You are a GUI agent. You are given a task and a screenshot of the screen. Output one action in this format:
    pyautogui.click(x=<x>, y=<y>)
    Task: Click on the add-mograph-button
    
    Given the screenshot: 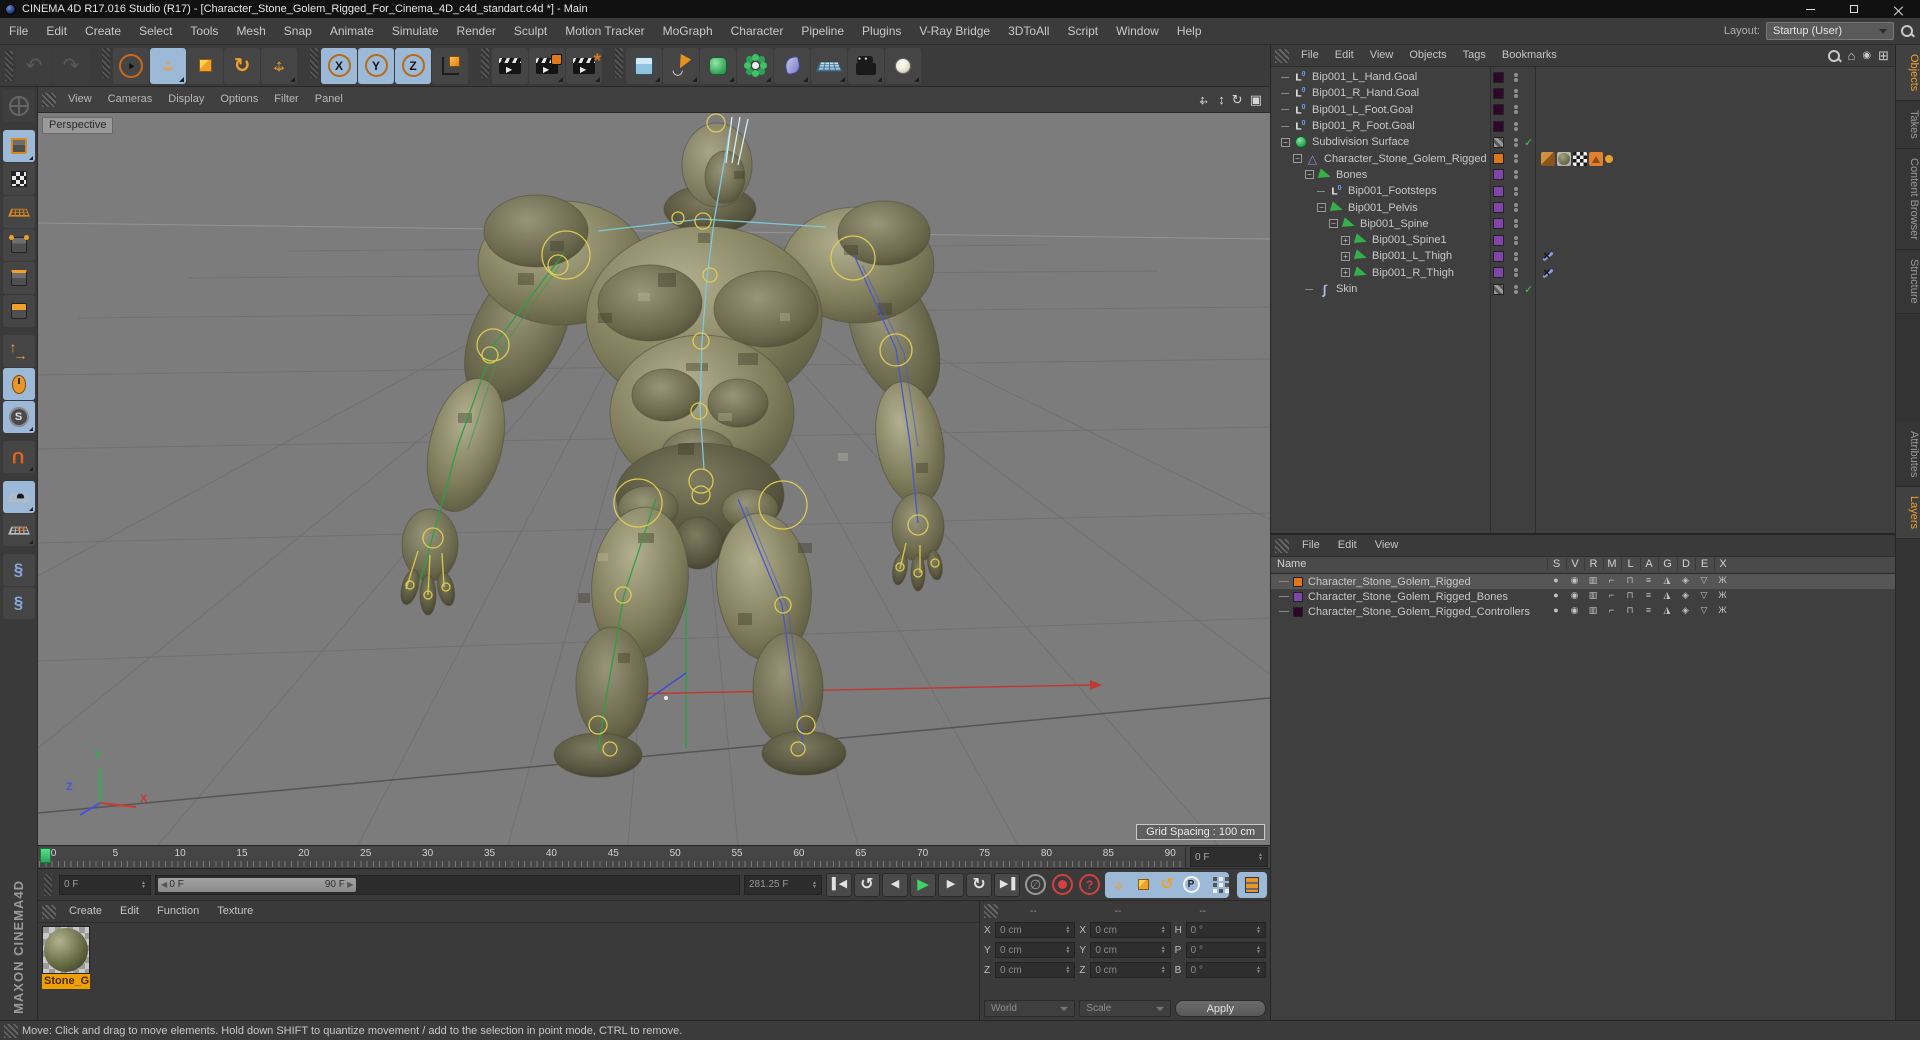 What is the action you would take?
    pyautogui.click(x=755, y=65)
    